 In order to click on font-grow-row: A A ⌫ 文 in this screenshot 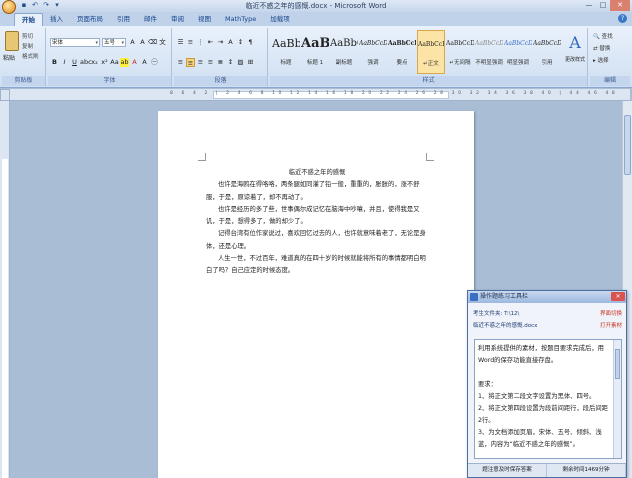, I will do `click(147, 42)`.